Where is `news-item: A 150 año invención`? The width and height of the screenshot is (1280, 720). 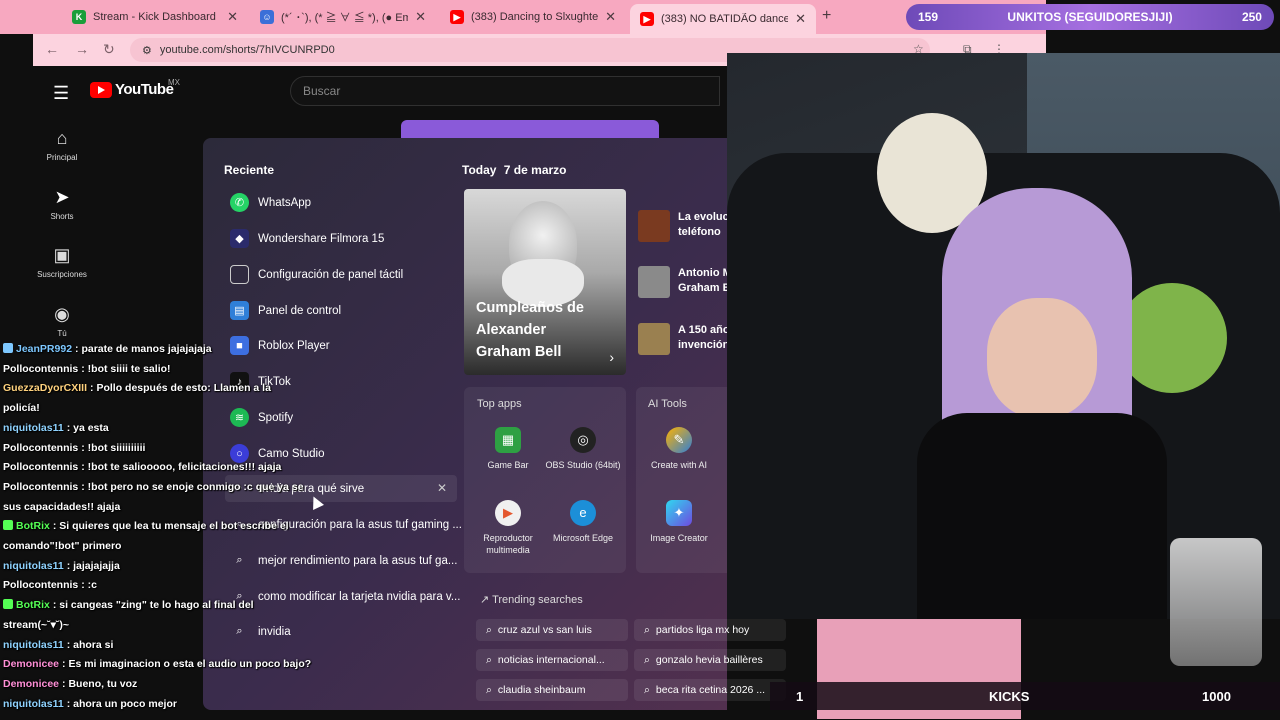
news-item: A 150 año invención is located at coordinates (685, 339).